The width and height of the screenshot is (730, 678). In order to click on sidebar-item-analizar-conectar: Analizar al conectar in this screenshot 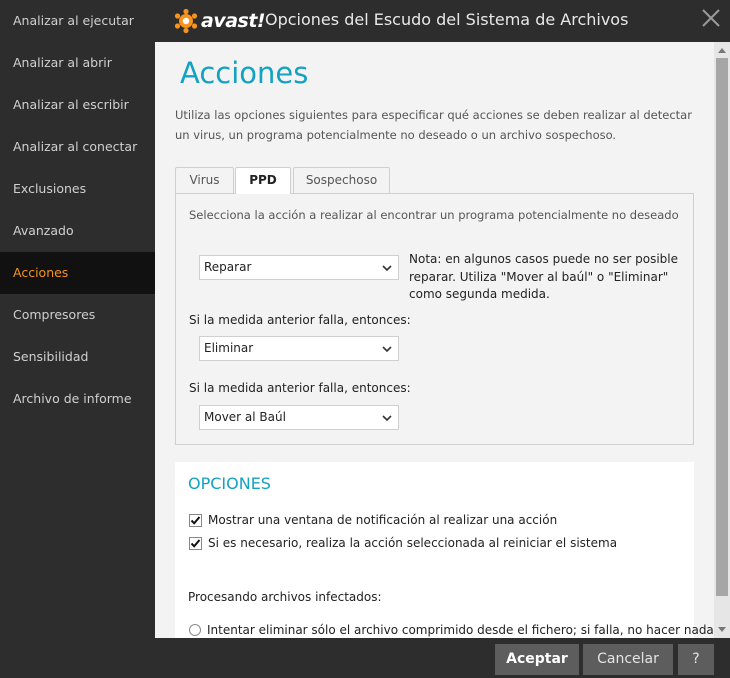, I will do `click(77, 147)`.